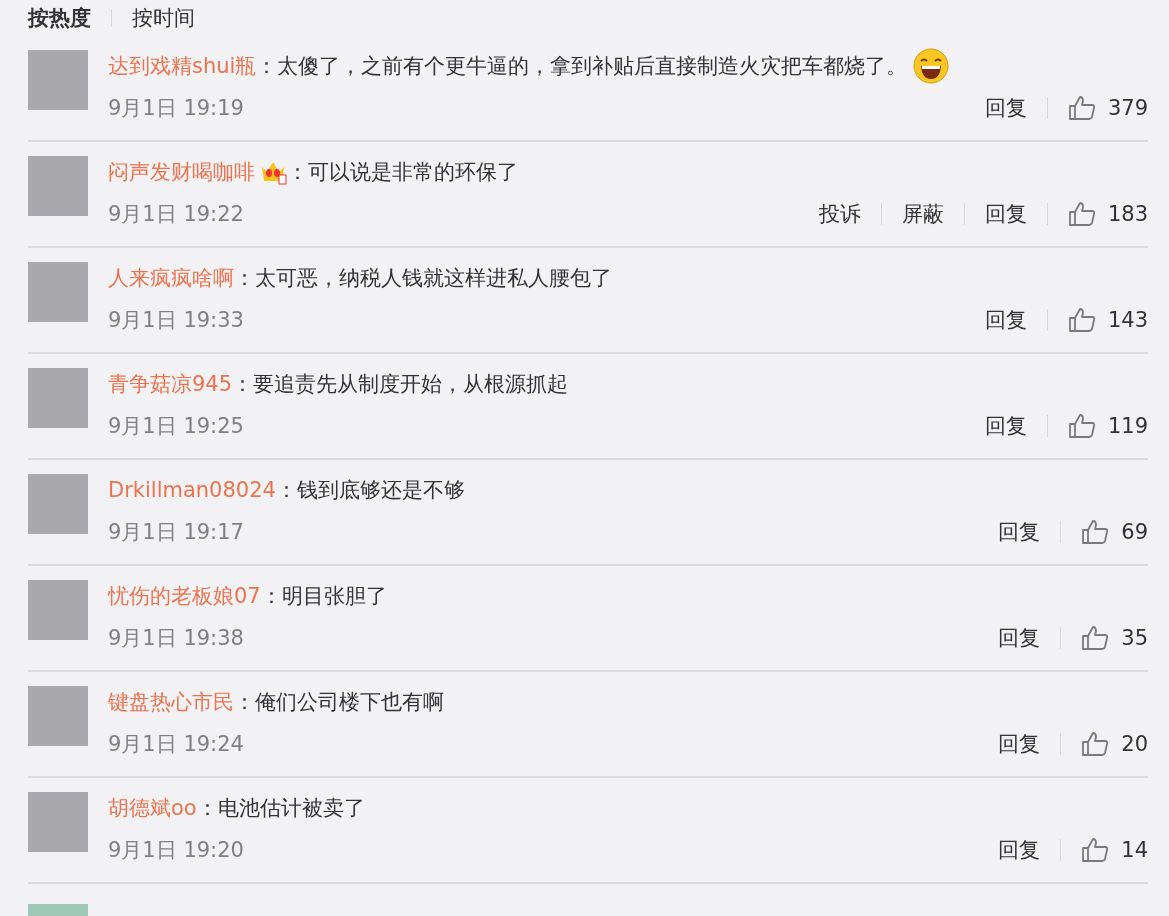 The height and width of the screenshot is (916, 1169). Describe the element at coordinates (176, 320) in the screenshot. I see `comment-date: 9月1日 19:33` at that location.